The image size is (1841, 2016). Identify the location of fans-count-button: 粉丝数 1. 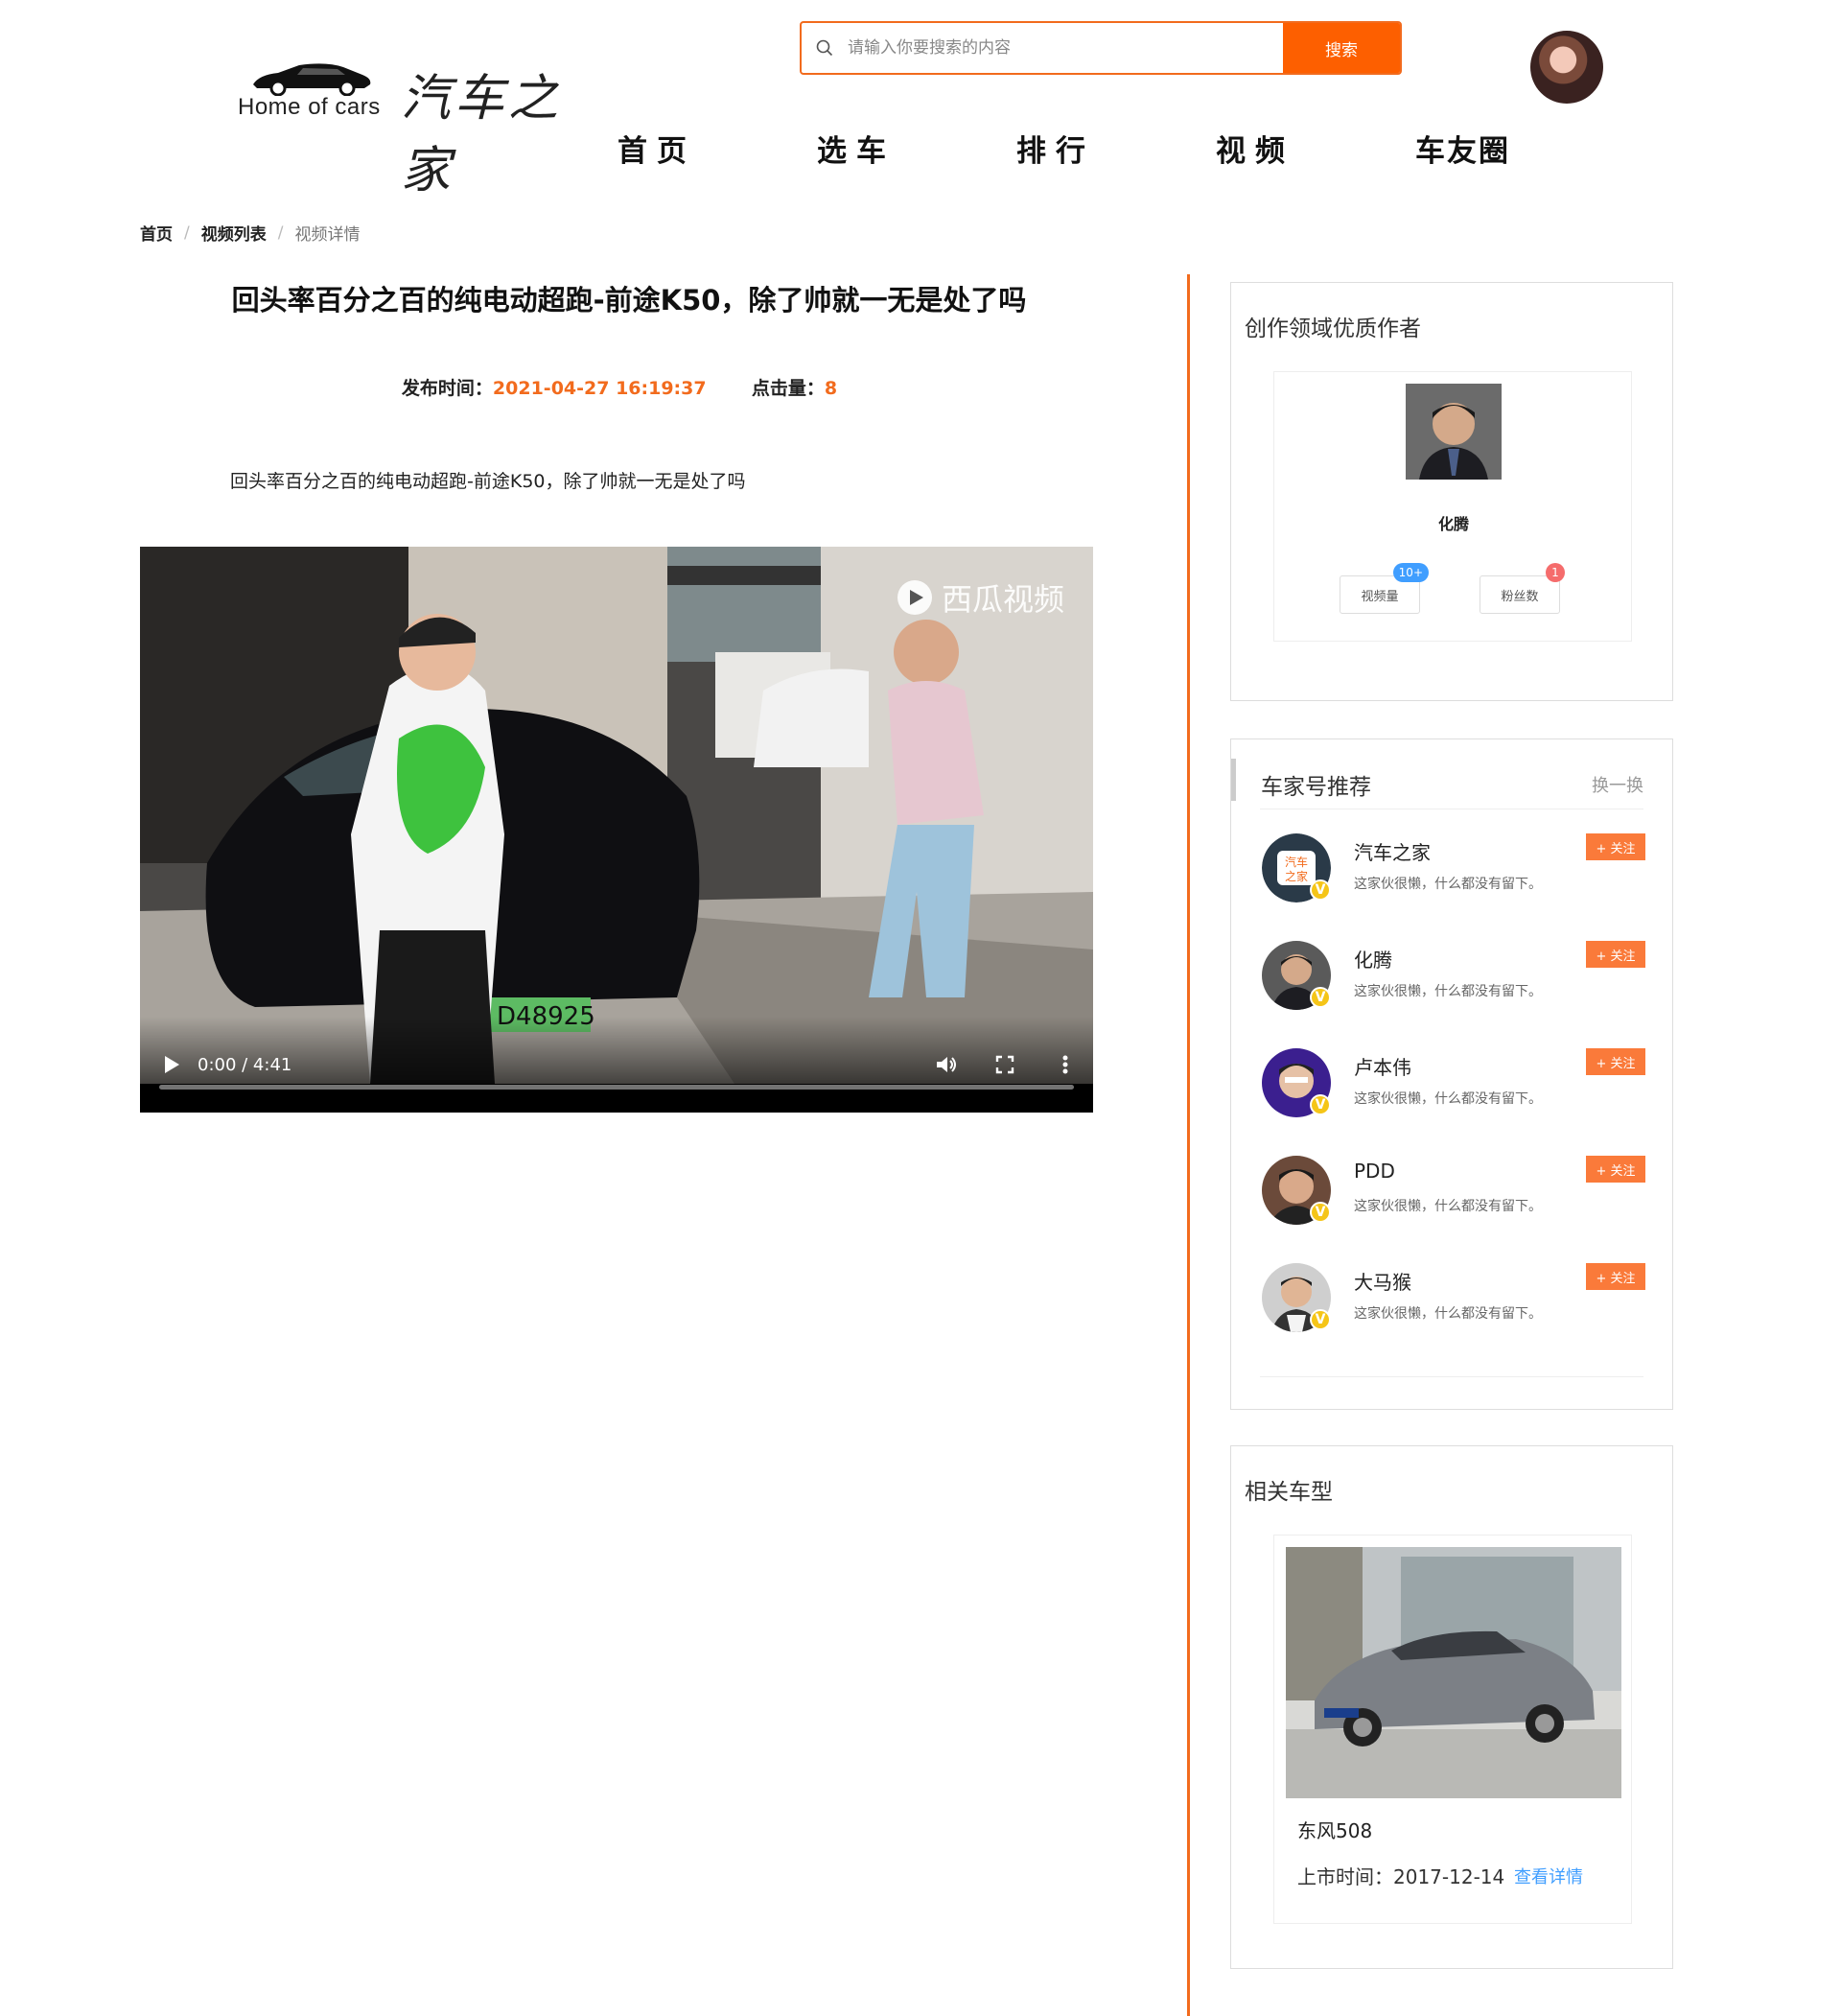
(1522, 588).